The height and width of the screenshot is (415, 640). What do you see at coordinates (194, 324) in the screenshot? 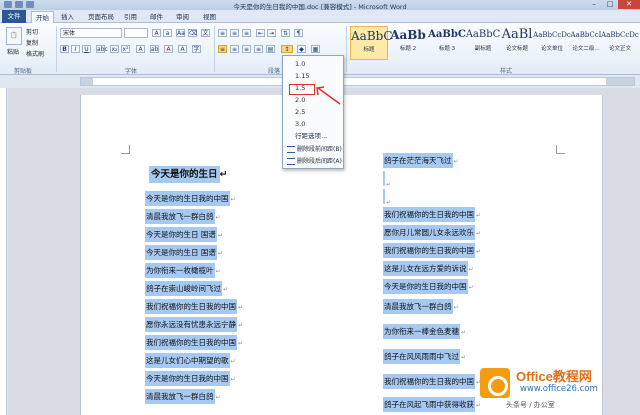
I see `doc-line: 愿你永远没有忧患永远宁静 ↵` at bounding box center [194, 324].